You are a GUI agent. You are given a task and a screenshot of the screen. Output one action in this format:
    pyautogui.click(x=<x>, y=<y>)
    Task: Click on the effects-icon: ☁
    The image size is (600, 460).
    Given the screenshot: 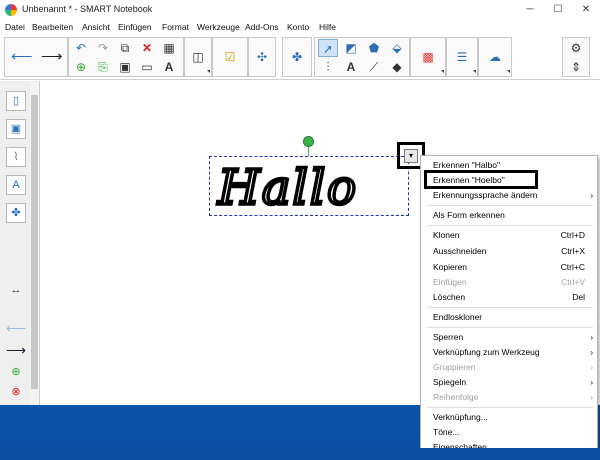 What is the action you would take?
    pyautogui.click(x=495, y=57)
    